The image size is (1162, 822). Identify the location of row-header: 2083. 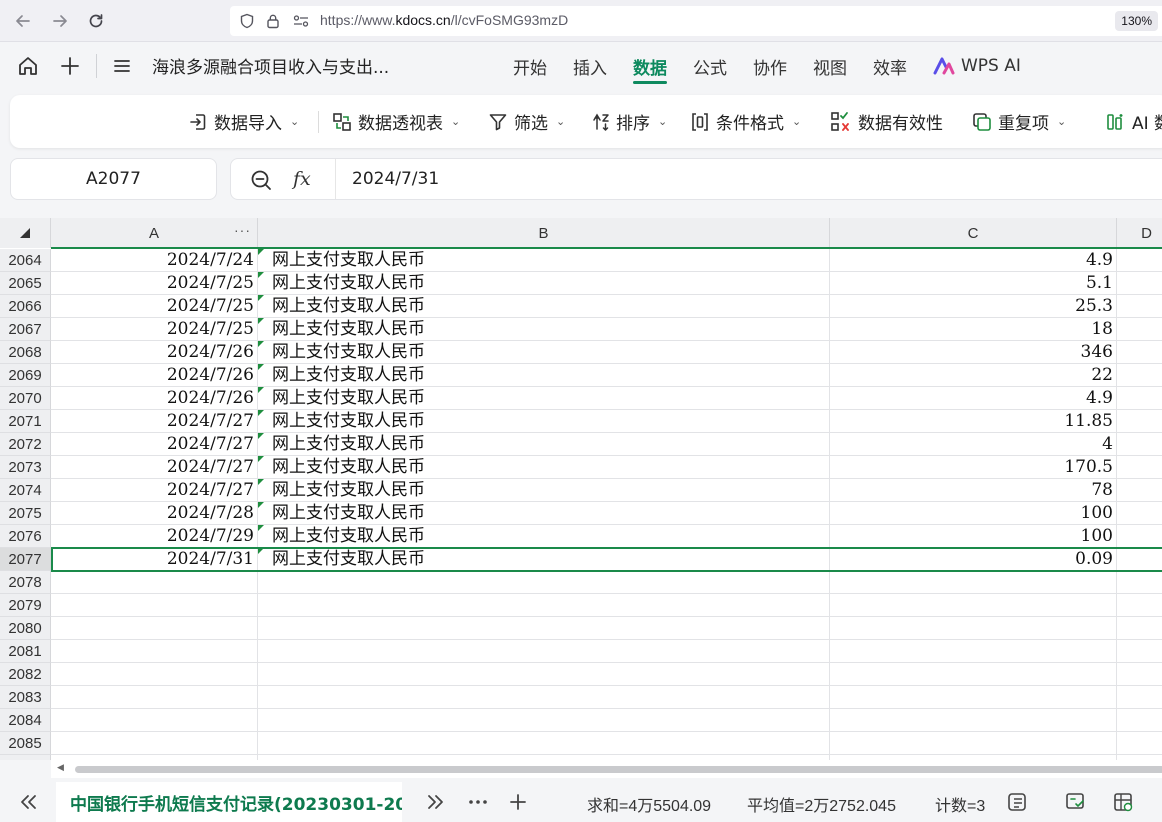
(25, 697).